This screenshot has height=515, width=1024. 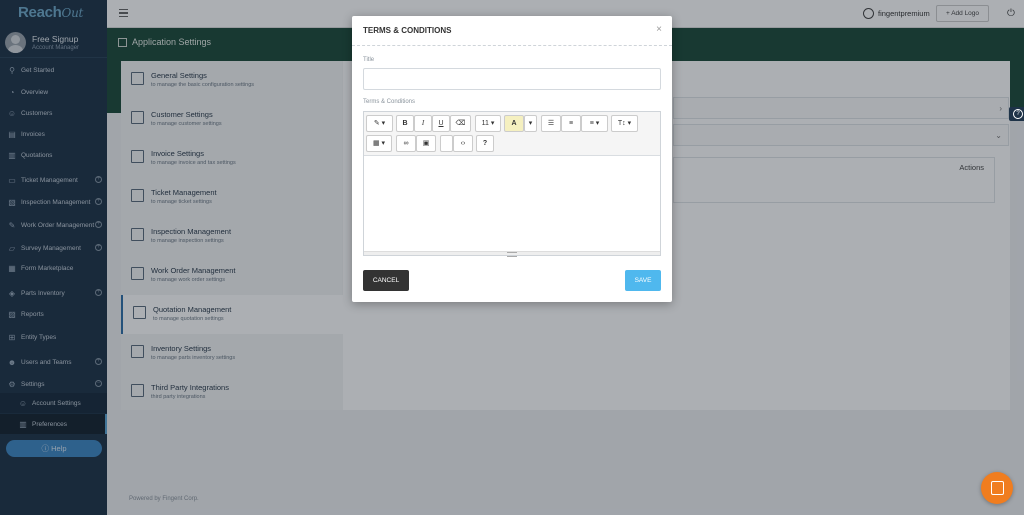 I want to click on line-height-icon: T↕, so click(x=621, y=123).